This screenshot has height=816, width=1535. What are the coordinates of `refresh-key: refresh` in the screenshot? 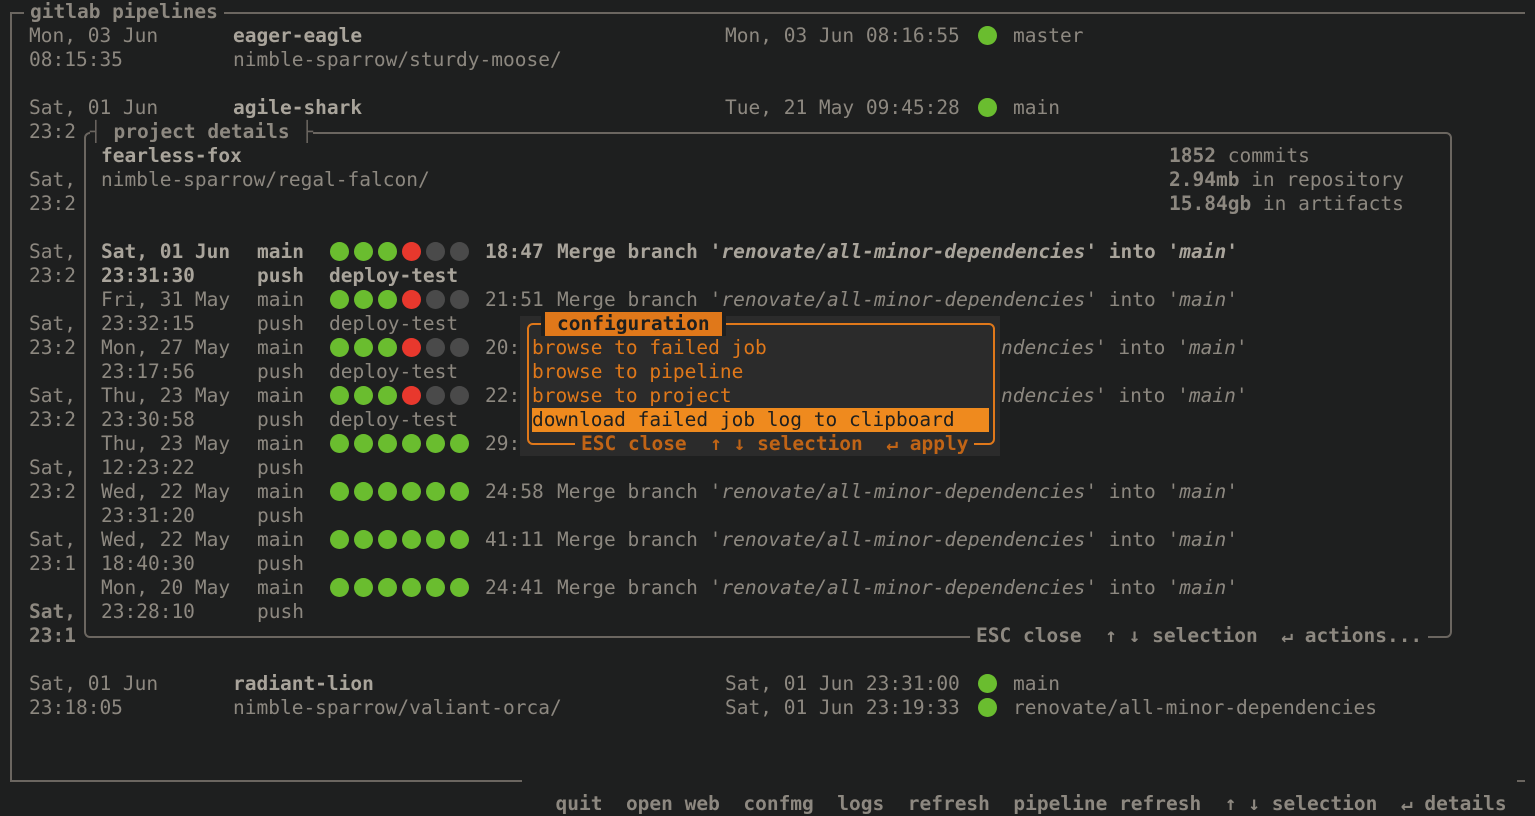 It's located at (949, 803).